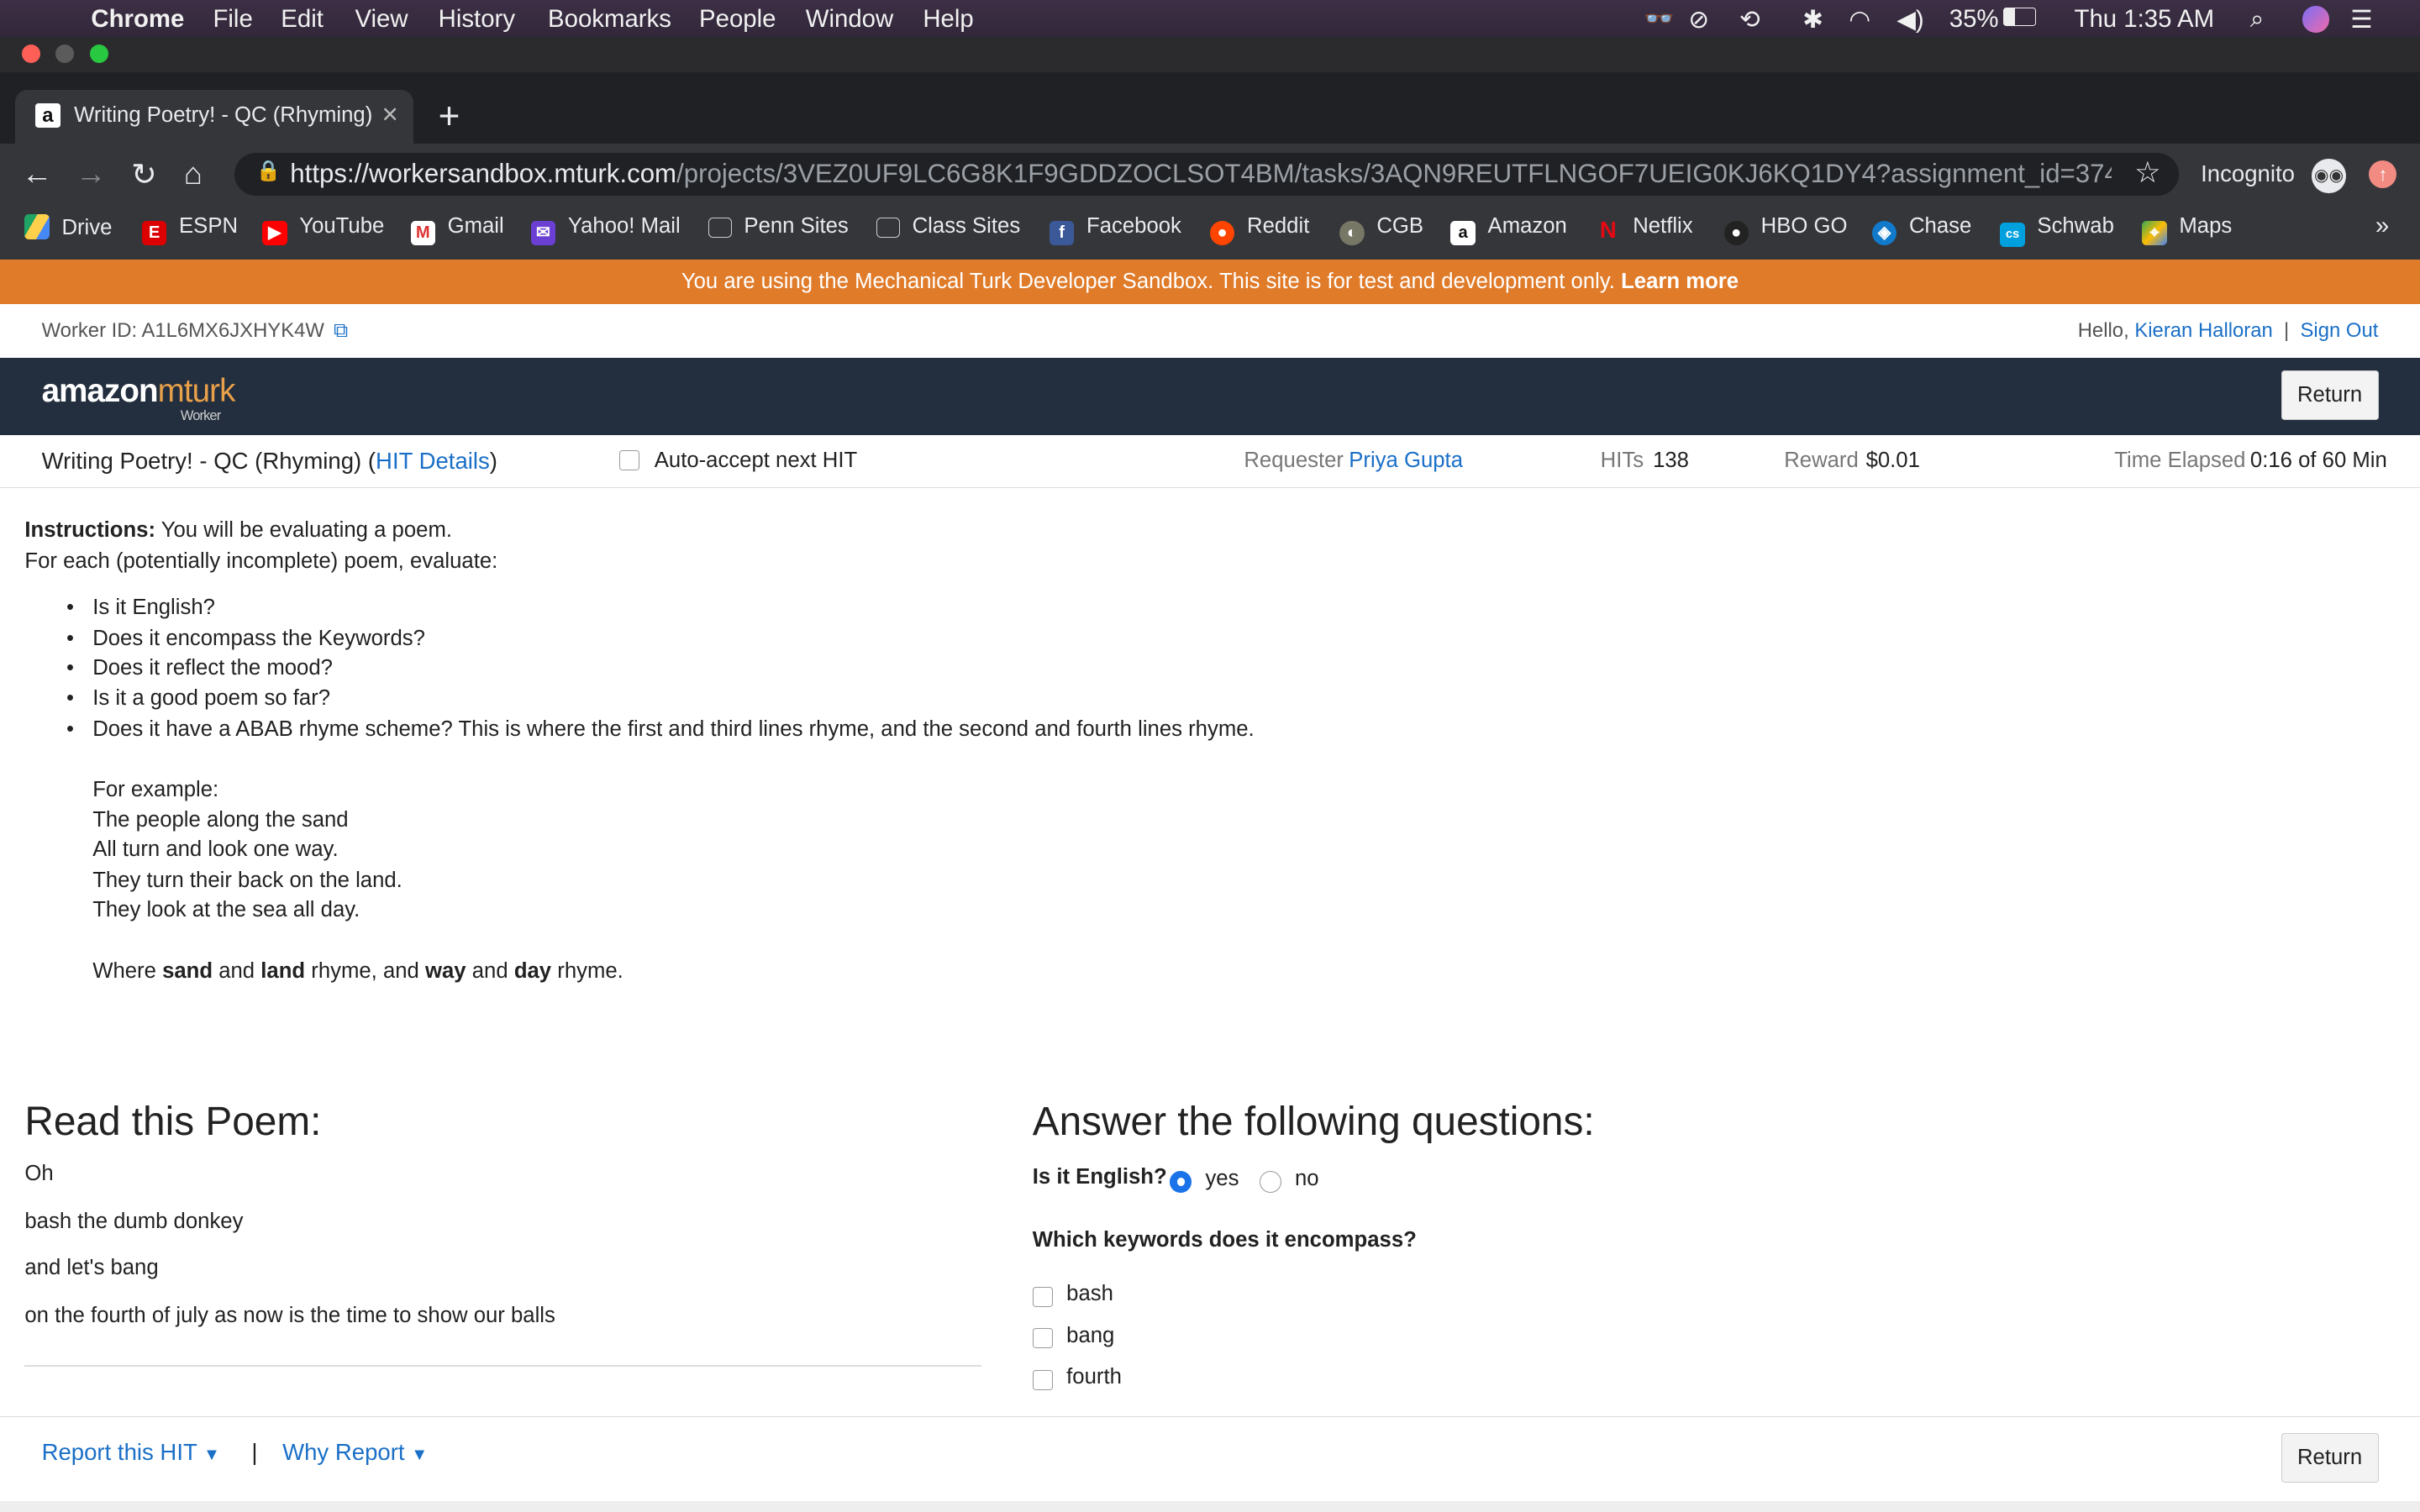 This screenshot has width=2420, height=1512. What do you see at coordinates (390, 115) in the screenshot?
I see `close-tab-icon: ×` at bounding box center [390, 115].